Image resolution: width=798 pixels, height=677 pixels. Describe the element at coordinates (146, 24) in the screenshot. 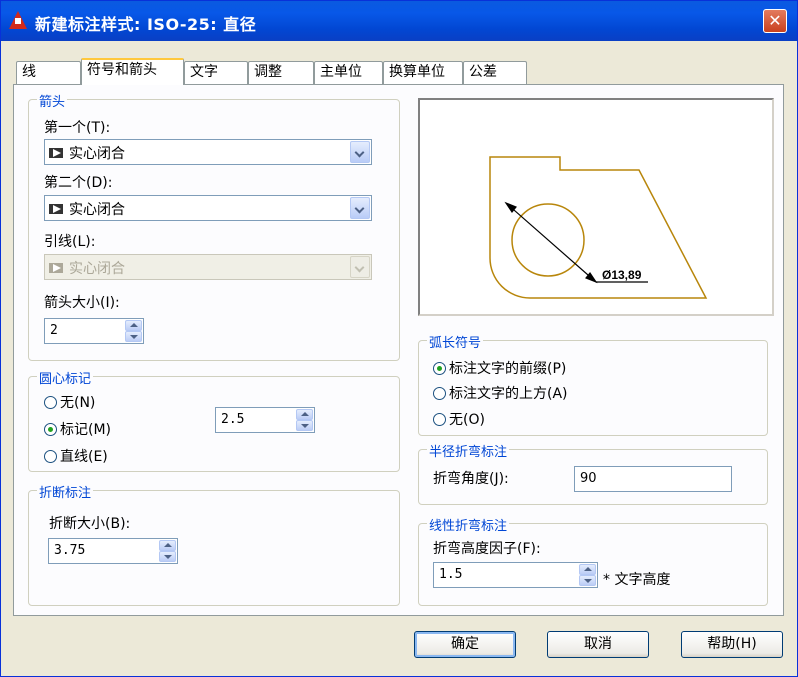

I see `window-title: 新建标注样式: ISO-25: 直径` at that location.